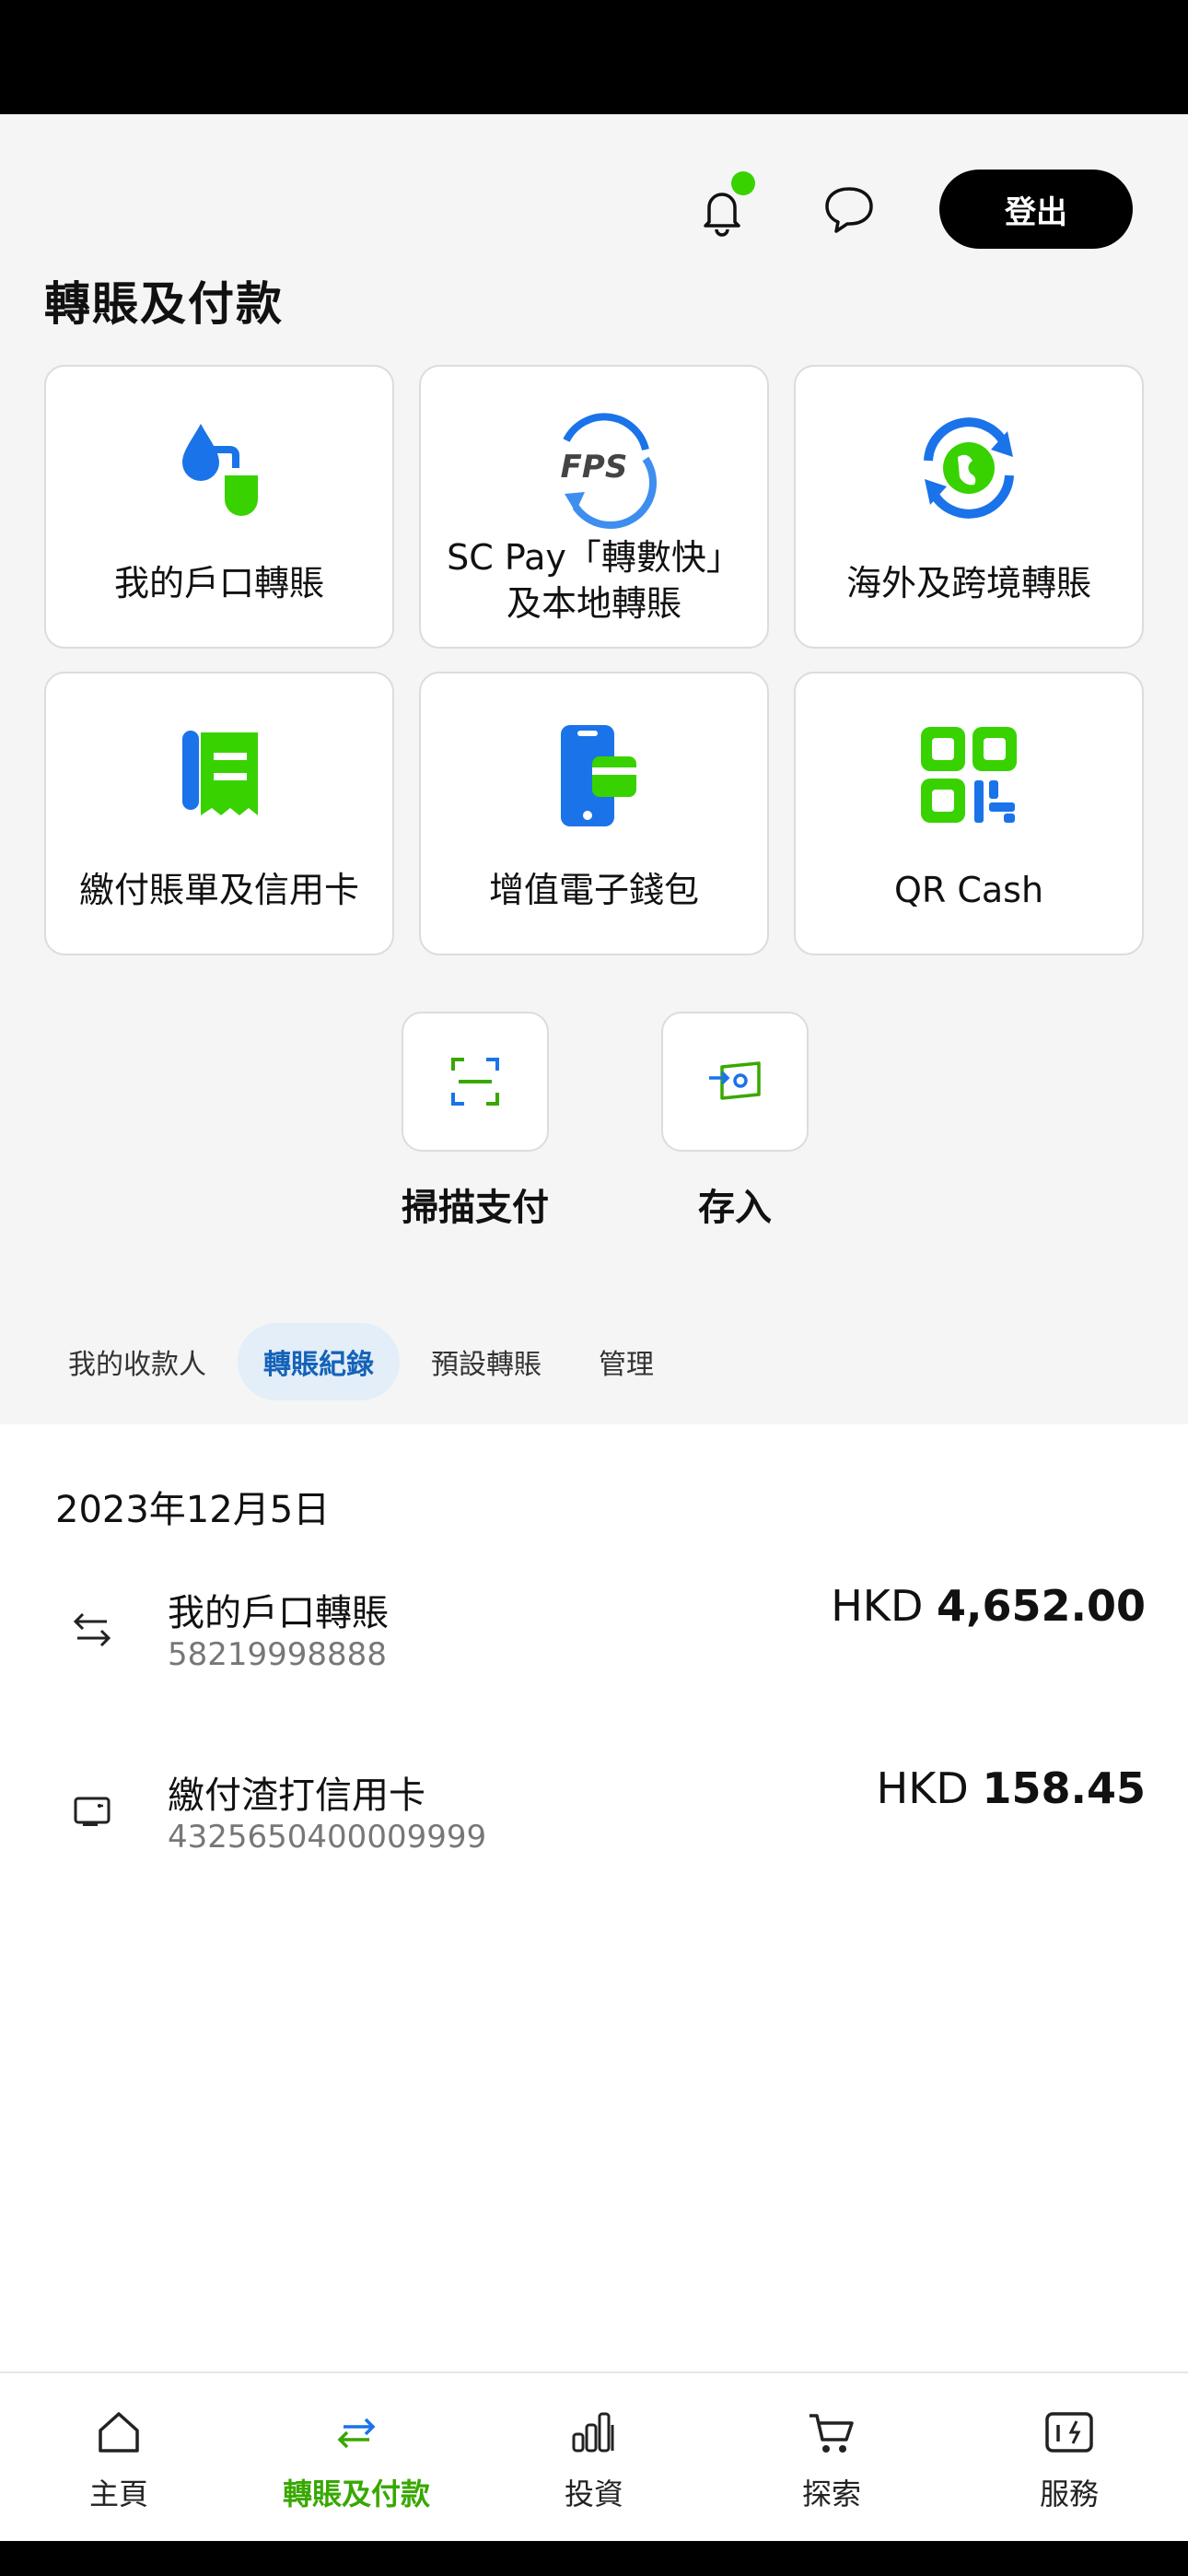 Image resolution: width=1188 pixels, height=2576 pixels. I want to click on tile-qr-cash: QR Cash, so click(969, 813).